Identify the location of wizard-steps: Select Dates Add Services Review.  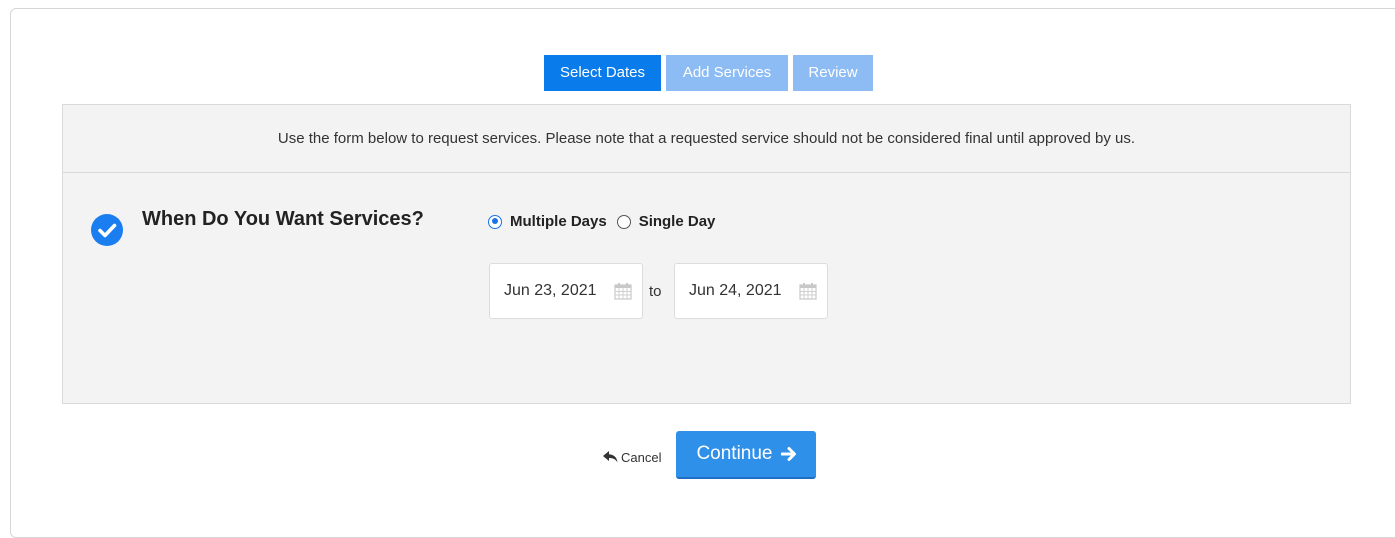
(708, 73).